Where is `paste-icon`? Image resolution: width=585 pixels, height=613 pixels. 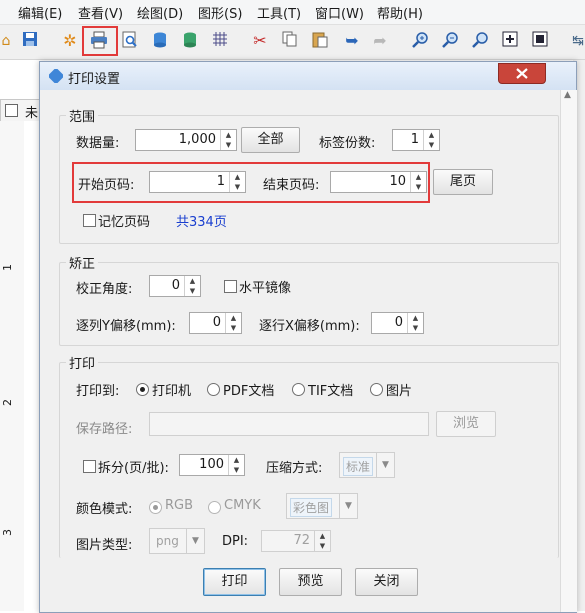 paste-icon is located at coordinates (322, 41).